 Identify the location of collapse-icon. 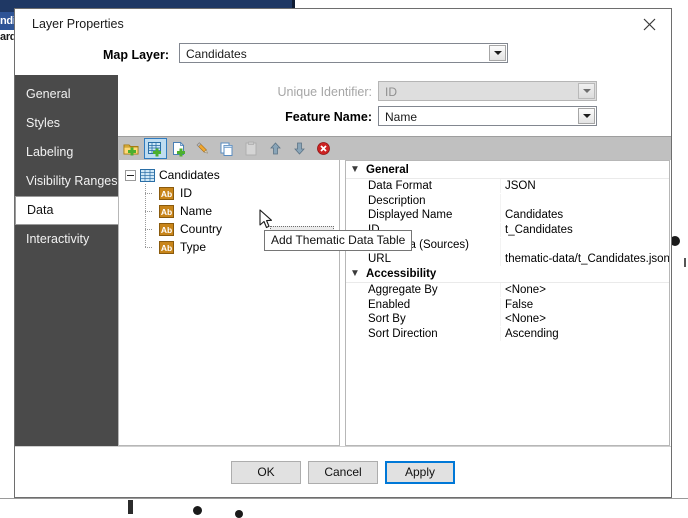
(130, 175).